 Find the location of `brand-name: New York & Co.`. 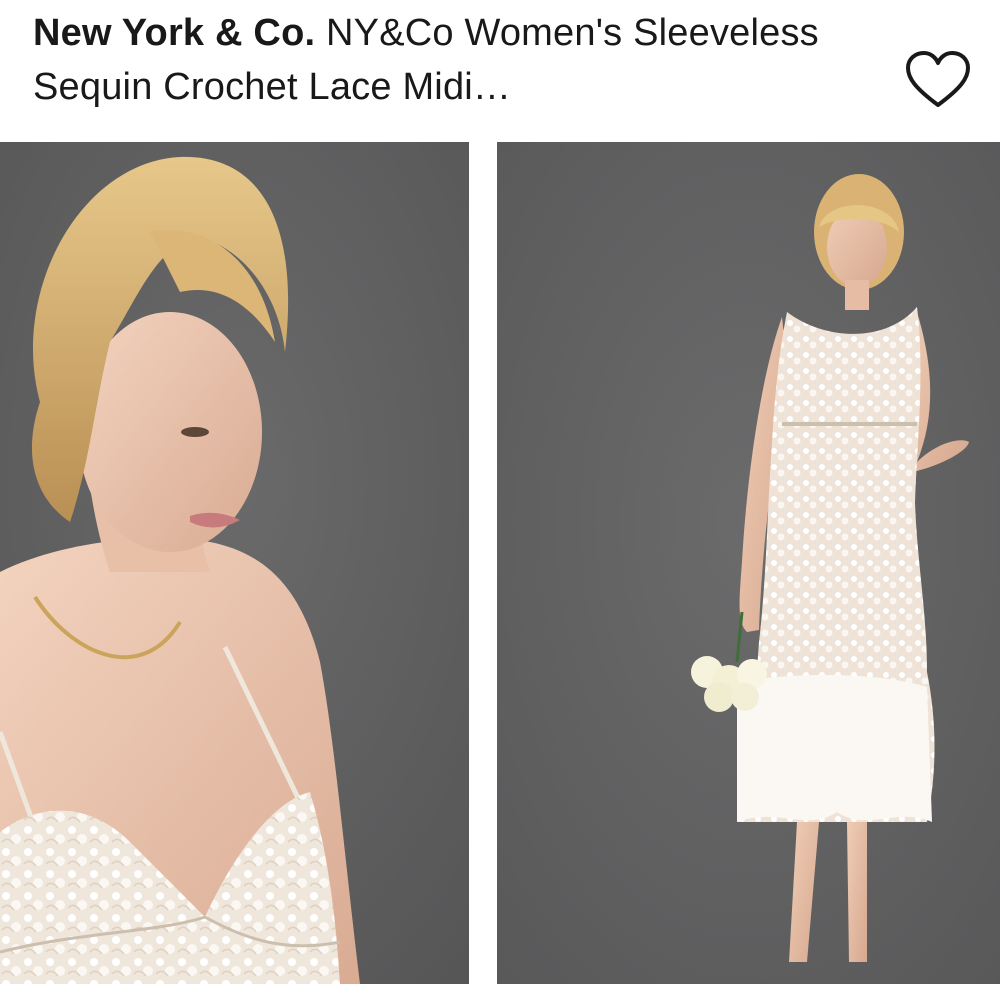

brand-name: New York & Co. is located at coordinates (174, 33).